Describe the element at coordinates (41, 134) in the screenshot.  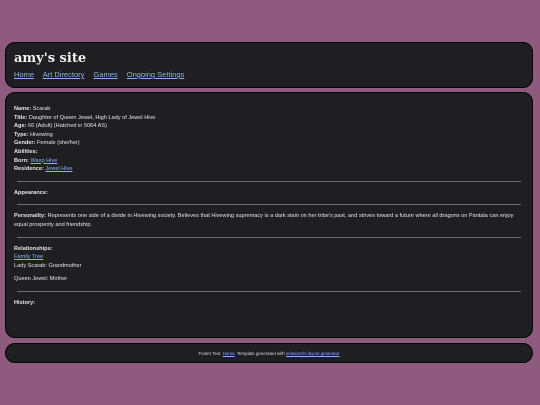
I see `type-value: Hivewing` at that location.